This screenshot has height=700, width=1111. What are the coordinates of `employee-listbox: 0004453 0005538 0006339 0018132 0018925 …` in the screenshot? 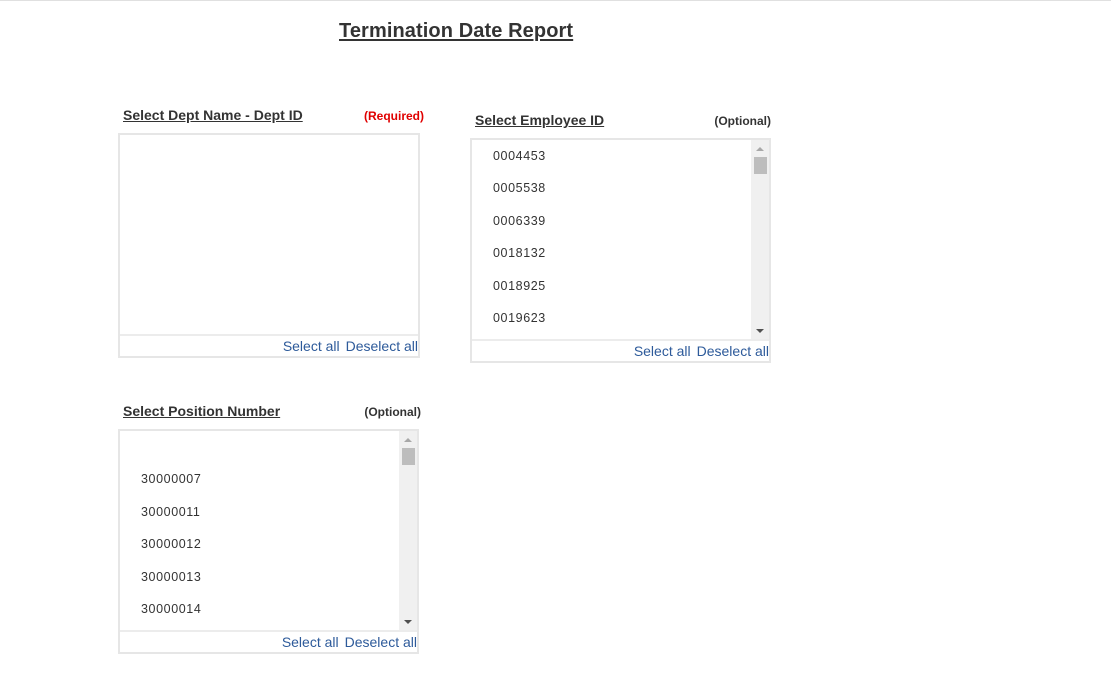 It's located at (620, 250).